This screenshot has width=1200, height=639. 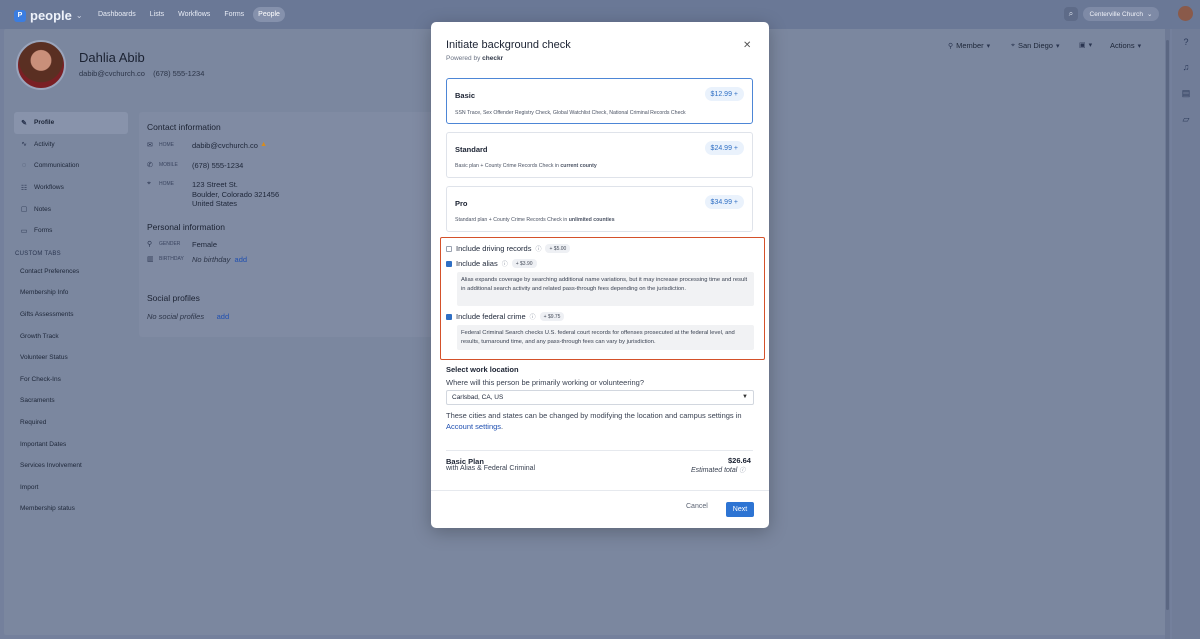 I want to click on activity-icon: ∿, so click(x=24, y=145).